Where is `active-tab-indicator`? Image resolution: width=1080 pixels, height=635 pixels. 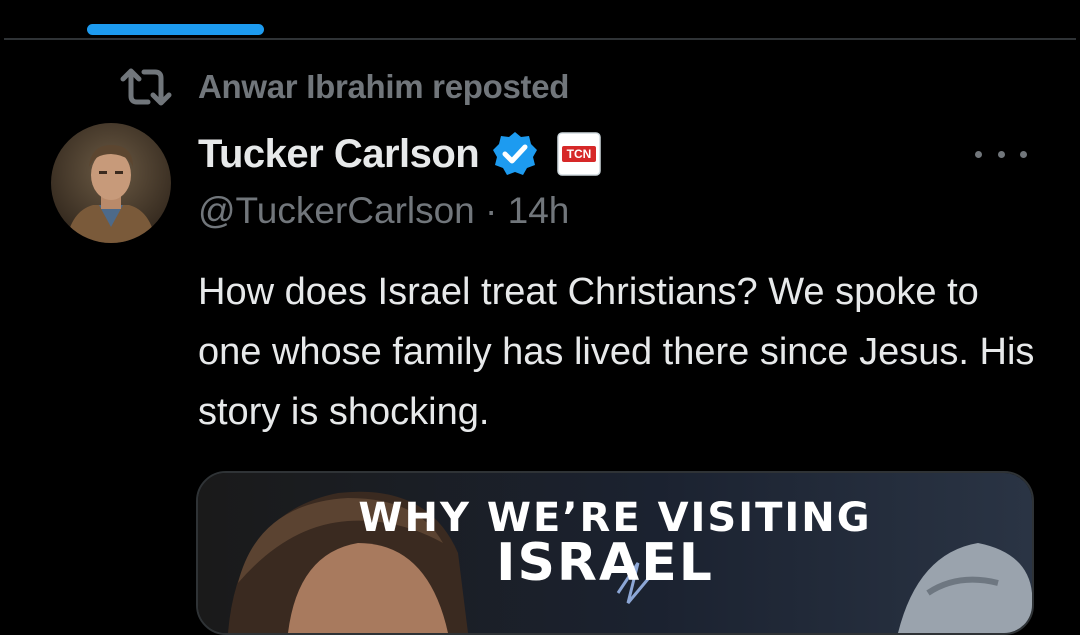 active-tab-indicator is located at coordinates (175, 29).